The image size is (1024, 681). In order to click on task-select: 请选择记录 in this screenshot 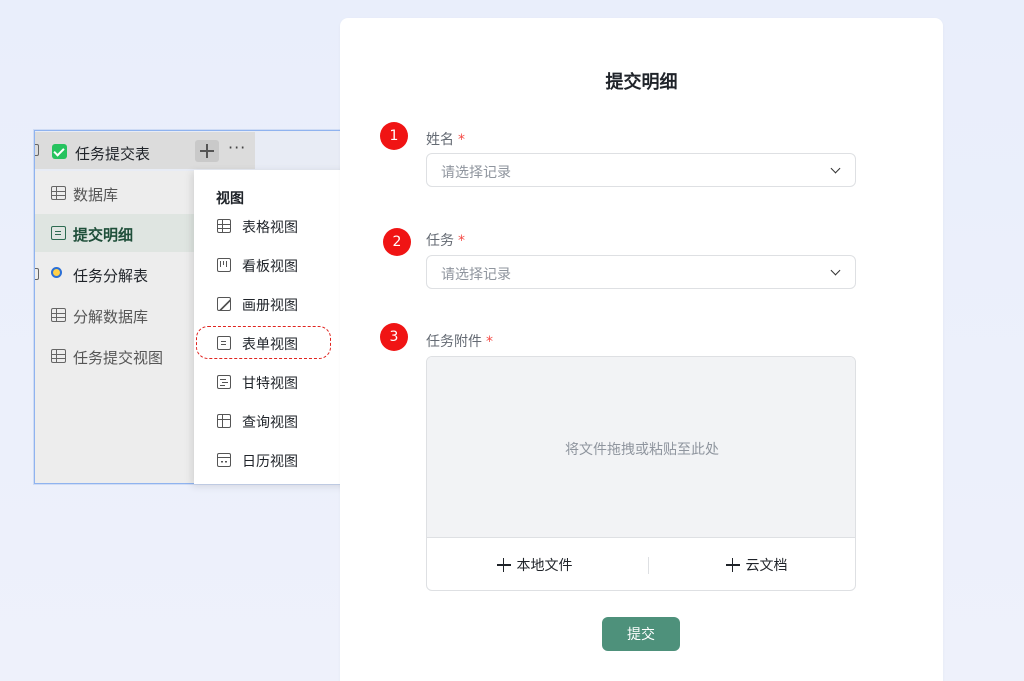, I will do `click(641, 272)`.